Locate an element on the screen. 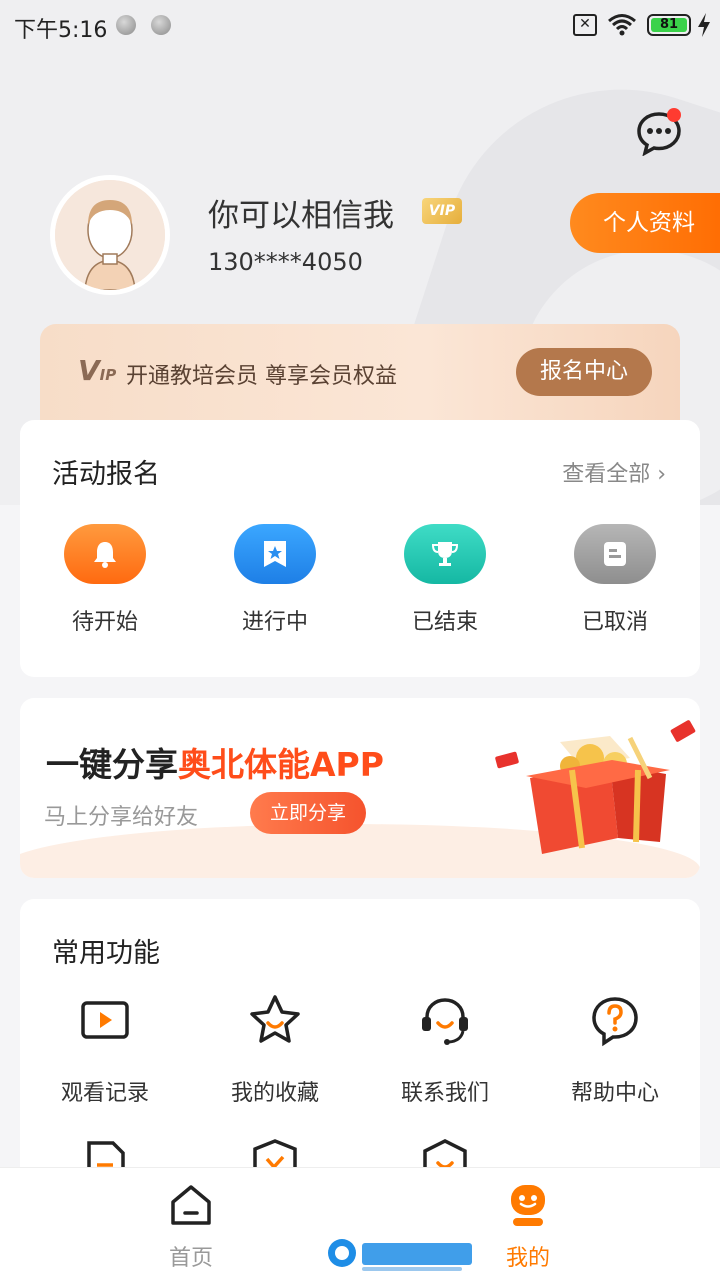 The width and height of the screenshot is (720, 1280). activity-label: 进行中 is located at coordinates (274, 622).